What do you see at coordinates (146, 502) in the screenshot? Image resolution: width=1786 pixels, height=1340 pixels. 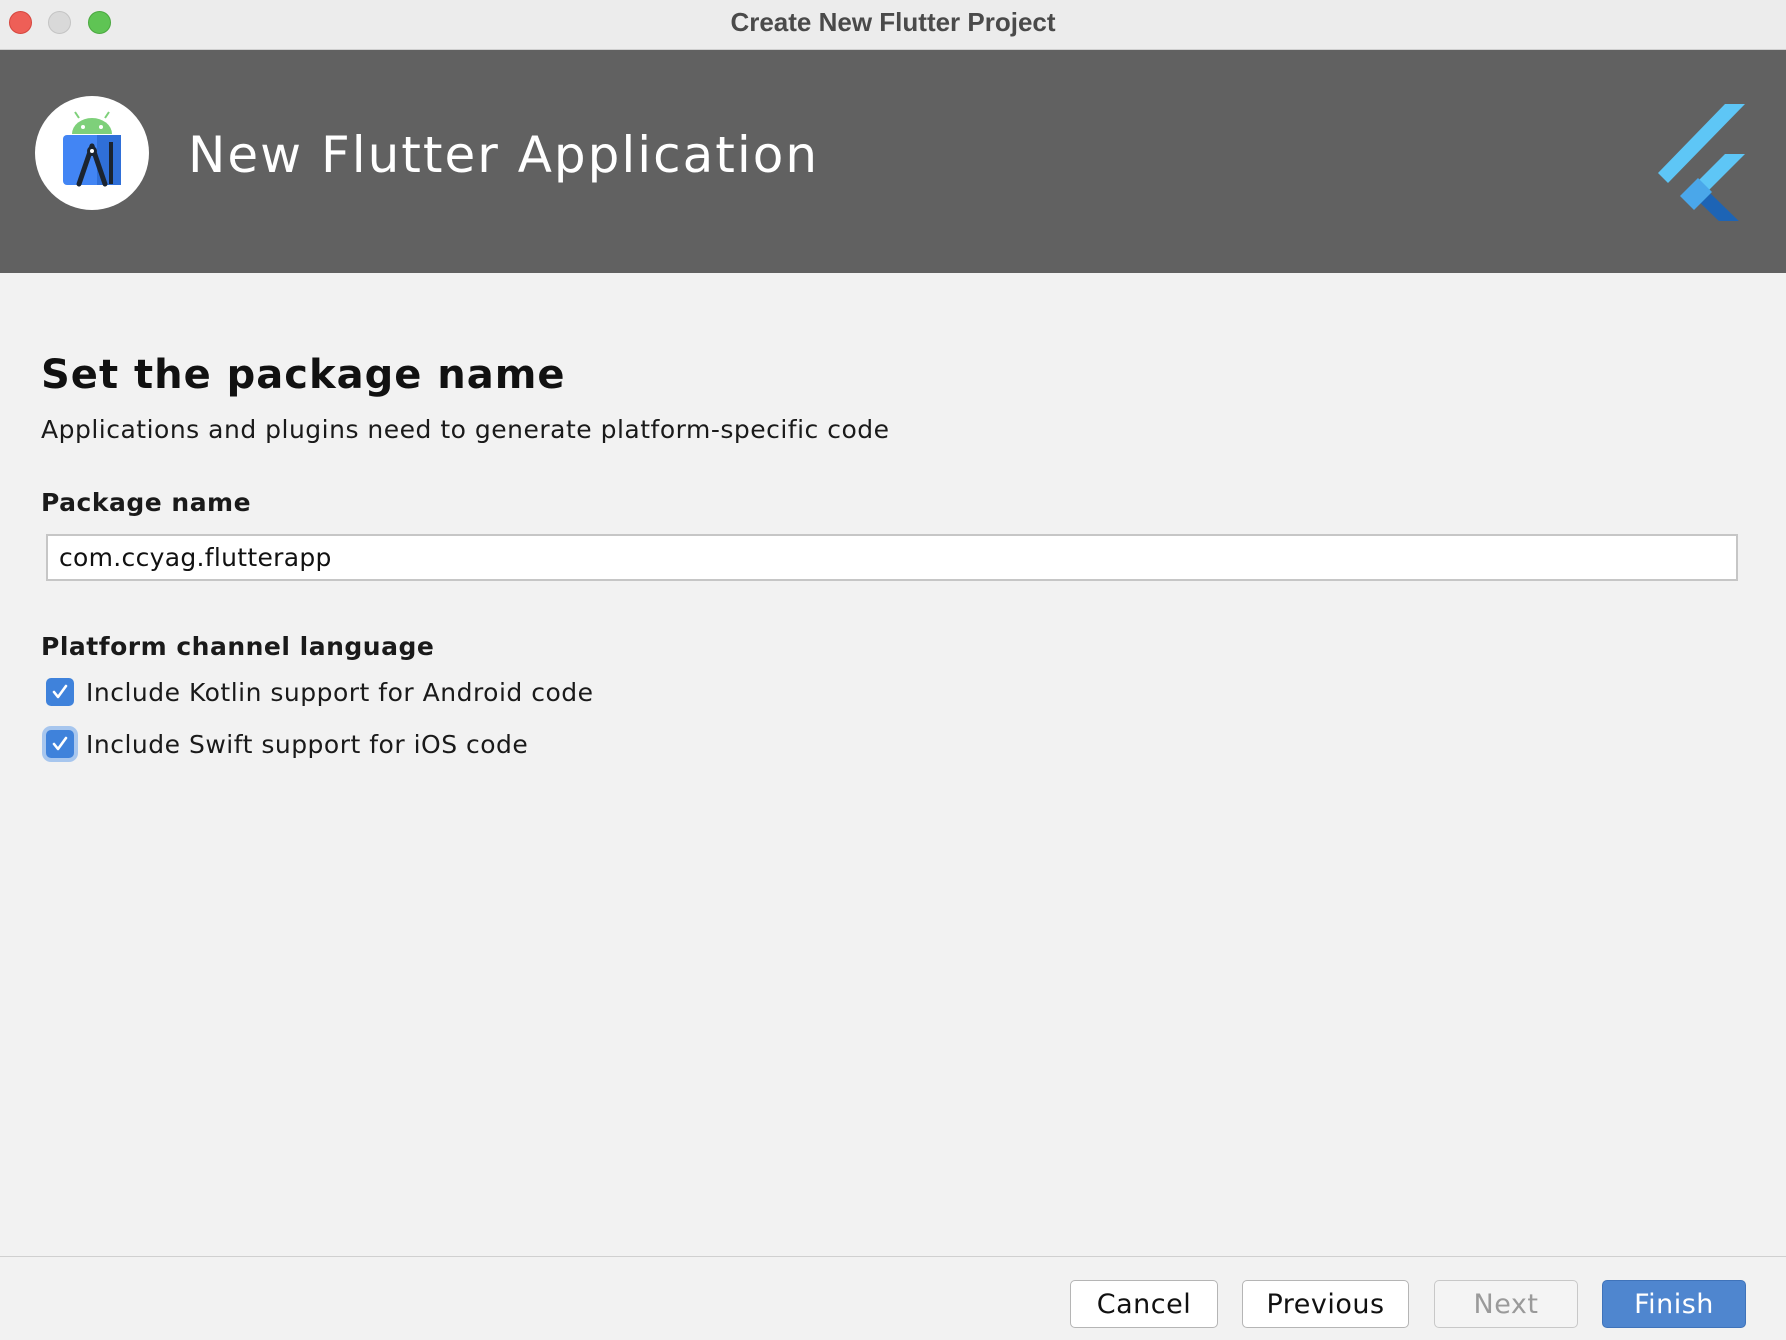 I see `package-name-label: Package name` at bounding box center [146, 502].